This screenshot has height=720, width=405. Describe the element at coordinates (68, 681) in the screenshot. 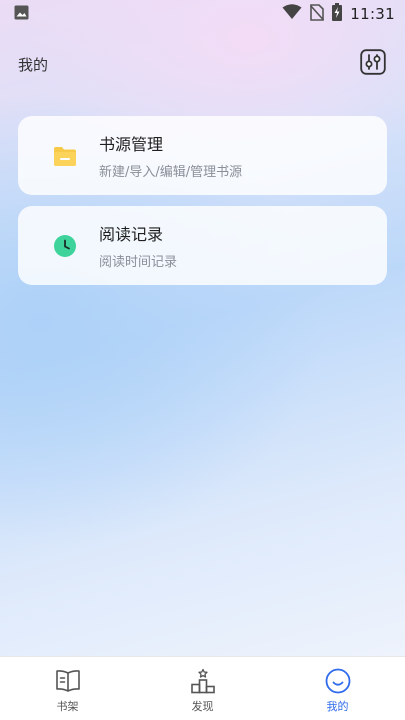

I see `book-icon` at that location.